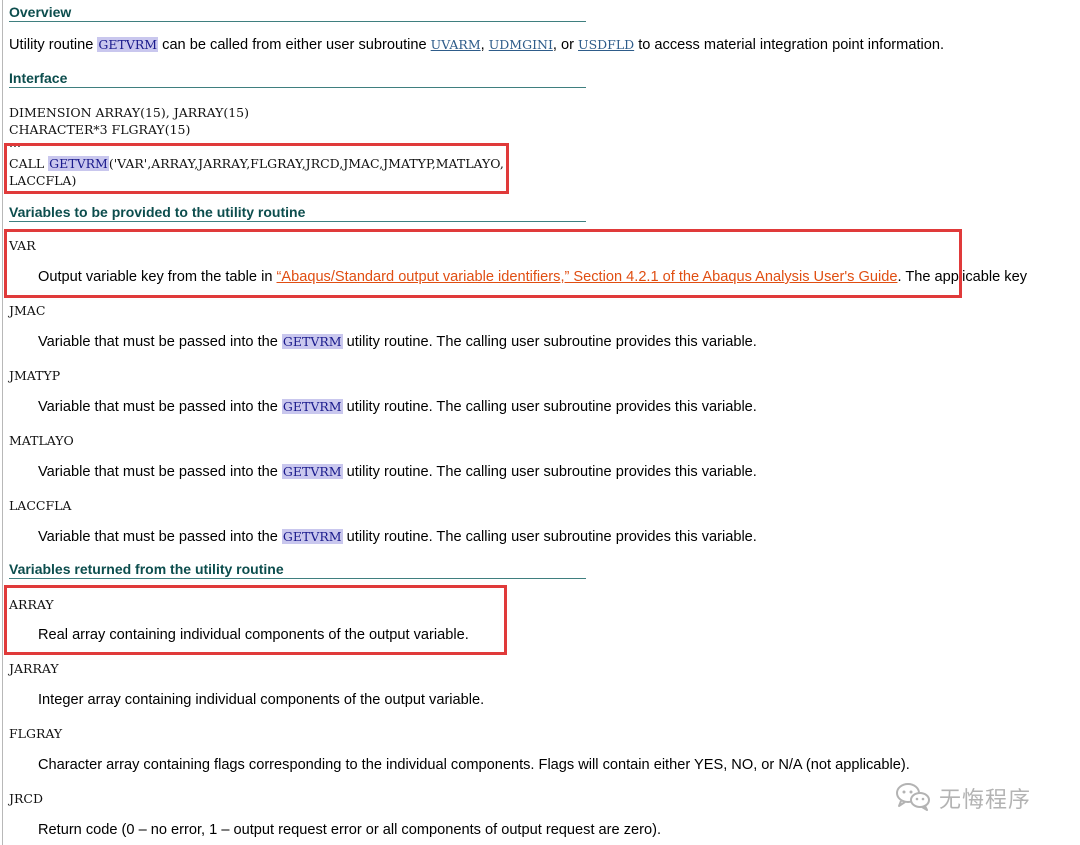  I want to click on var-annotation-box, so click(483, 263).